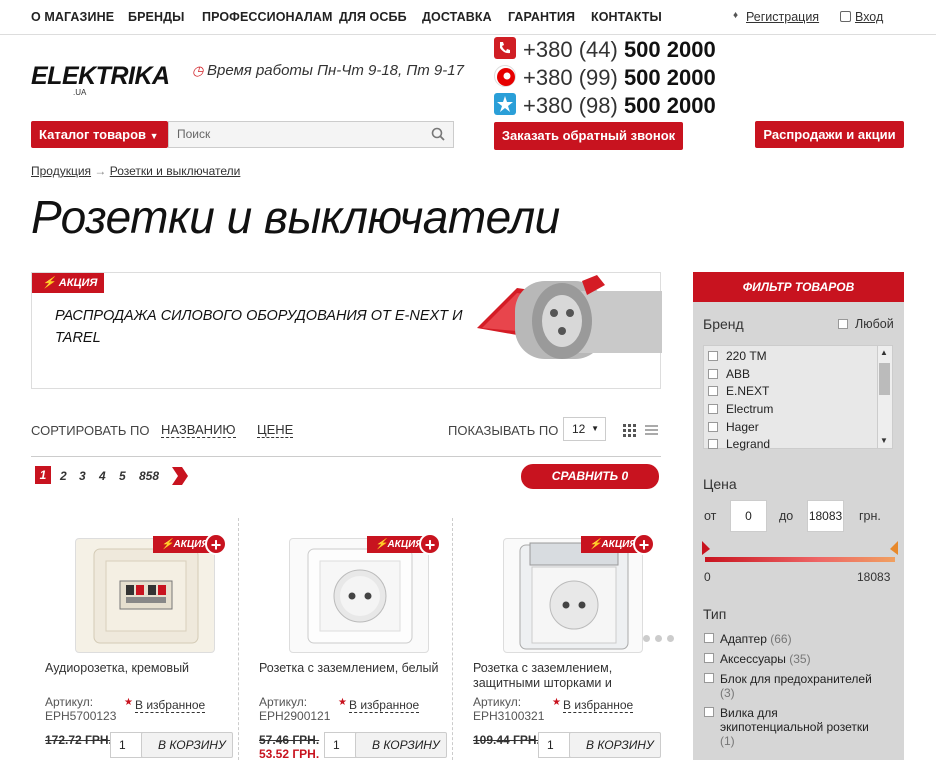 The height and width of the screenshot is (760, 936). What do you see at coordinates (373, 17) in the screenshot?
I see `nav-osbb: ДЛЯ ОСББ` at bounding box center [373, 17].